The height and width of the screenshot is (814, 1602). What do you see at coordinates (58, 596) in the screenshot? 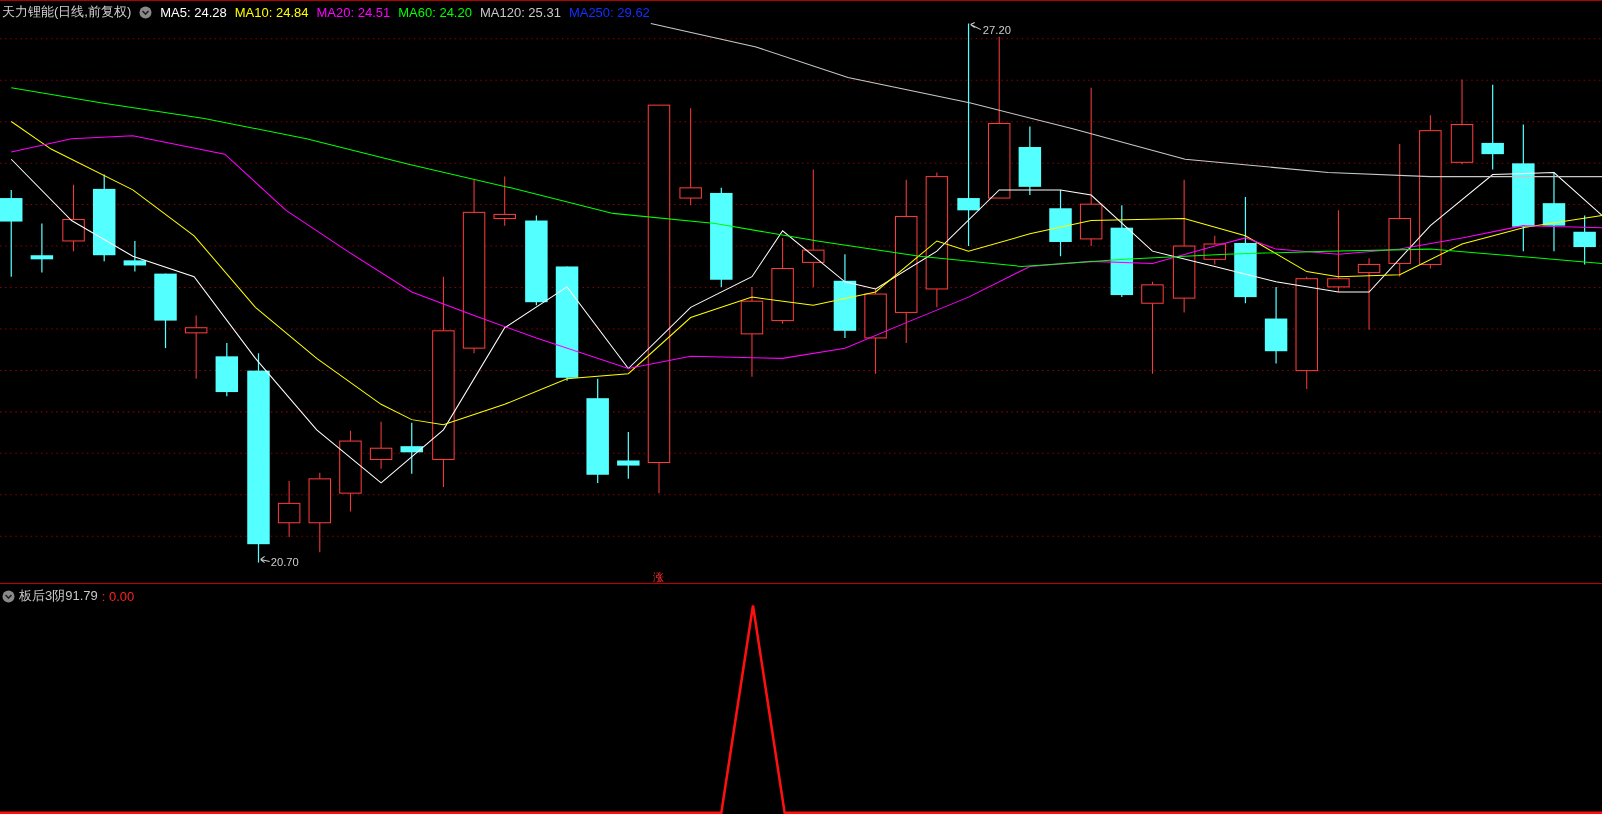
I see `indicator-name: 板后3阴91.79` at bounding box center [58, 596].